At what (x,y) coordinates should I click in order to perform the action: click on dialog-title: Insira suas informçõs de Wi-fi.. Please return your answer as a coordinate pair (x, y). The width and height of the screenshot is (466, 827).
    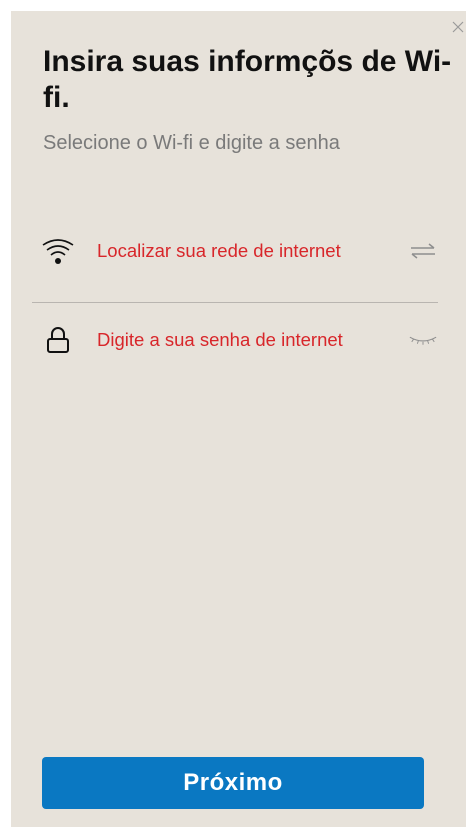
    Looking at the image, I should click on (247, 79).